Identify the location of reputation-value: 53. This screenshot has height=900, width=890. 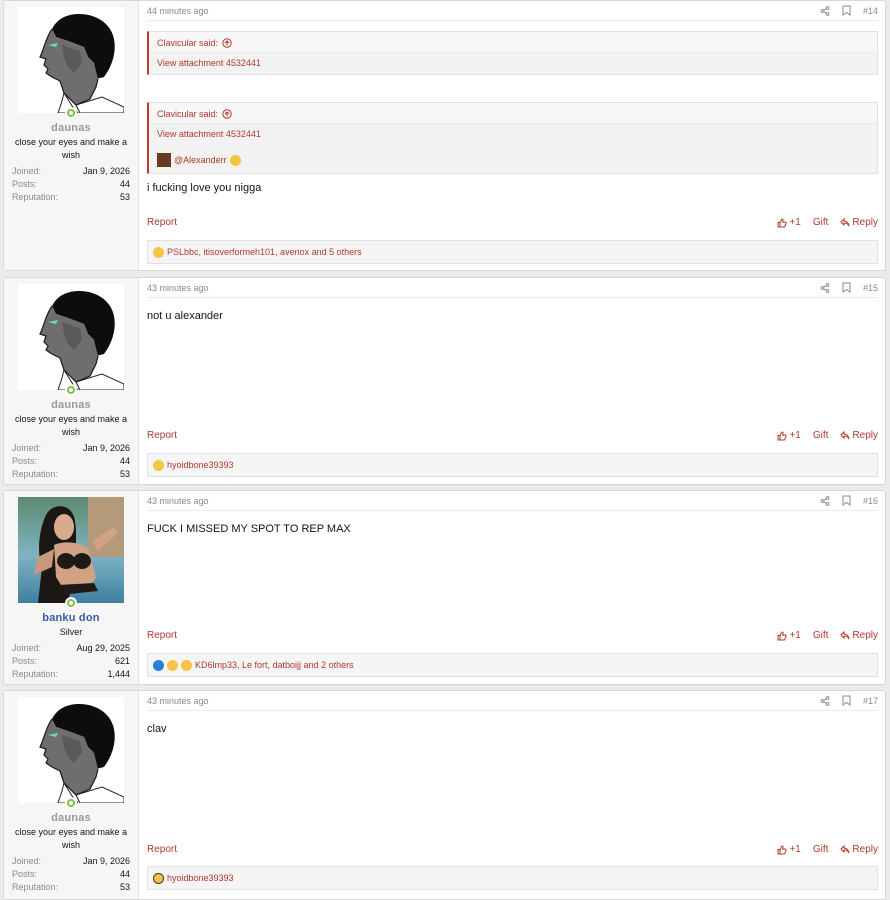
(124, 474).